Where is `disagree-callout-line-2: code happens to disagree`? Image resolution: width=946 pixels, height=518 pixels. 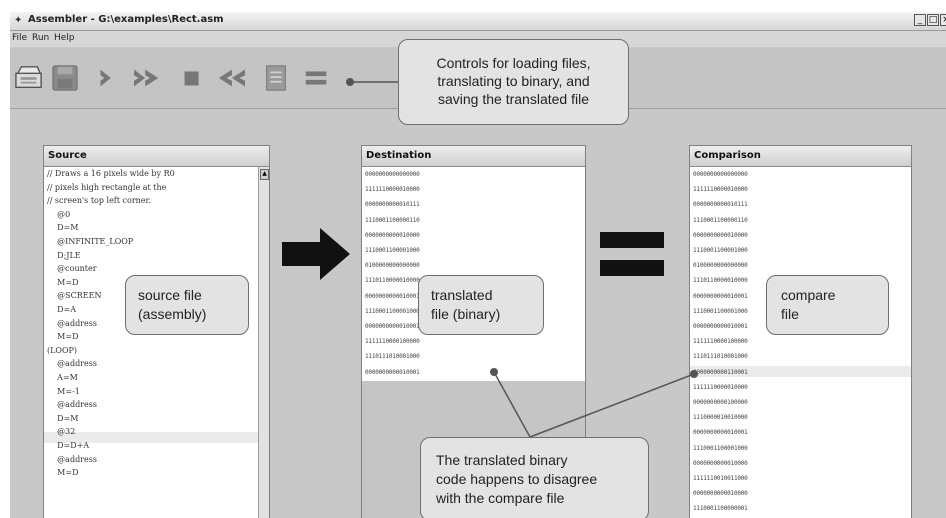 disagree-callout-line-2: code happens to disagree is located at coordinates (517, 479).